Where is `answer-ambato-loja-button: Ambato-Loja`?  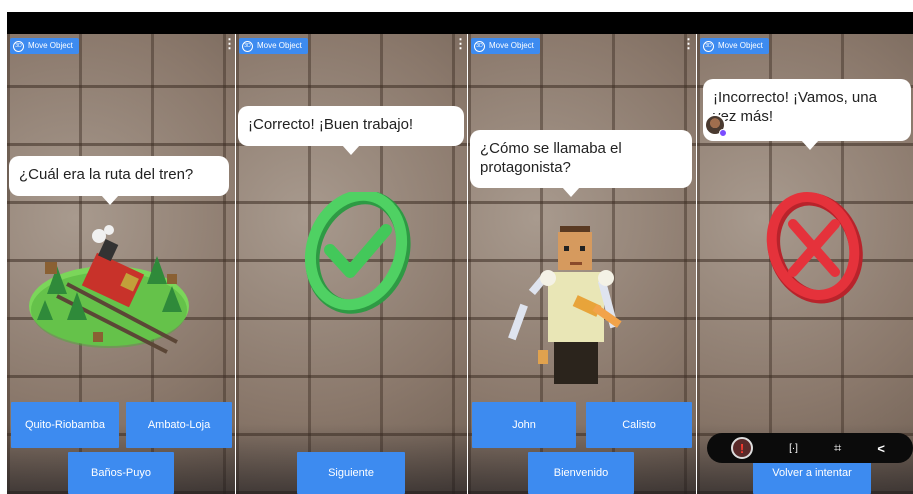
answer-ambato-loja-button: Ambato-Loja is located at coordinates (179, 425).